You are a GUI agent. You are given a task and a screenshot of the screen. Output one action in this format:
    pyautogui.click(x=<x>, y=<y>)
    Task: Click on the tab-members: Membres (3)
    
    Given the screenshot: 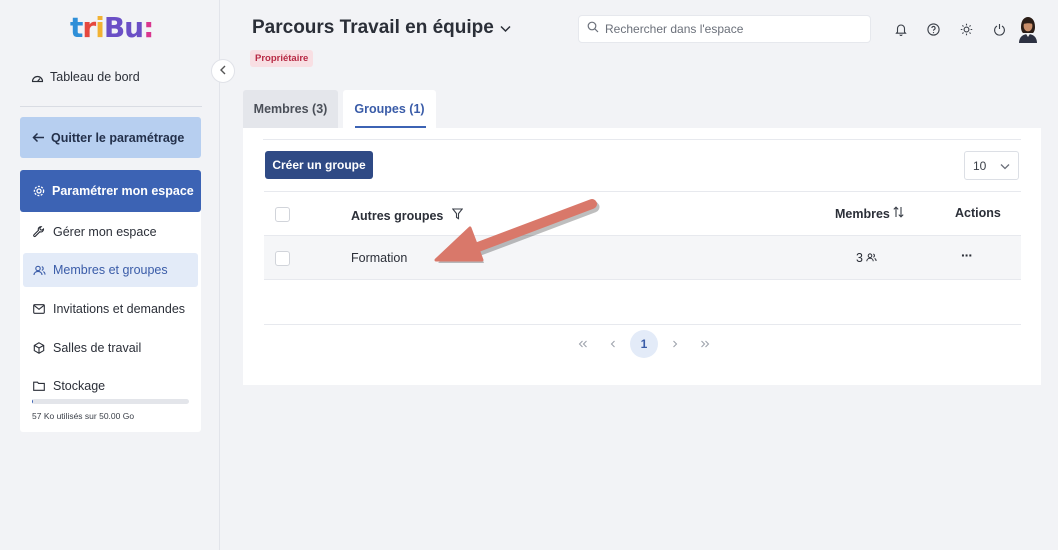 What is the action you would take?
    pyautogui.click(x=290, y=109)
    